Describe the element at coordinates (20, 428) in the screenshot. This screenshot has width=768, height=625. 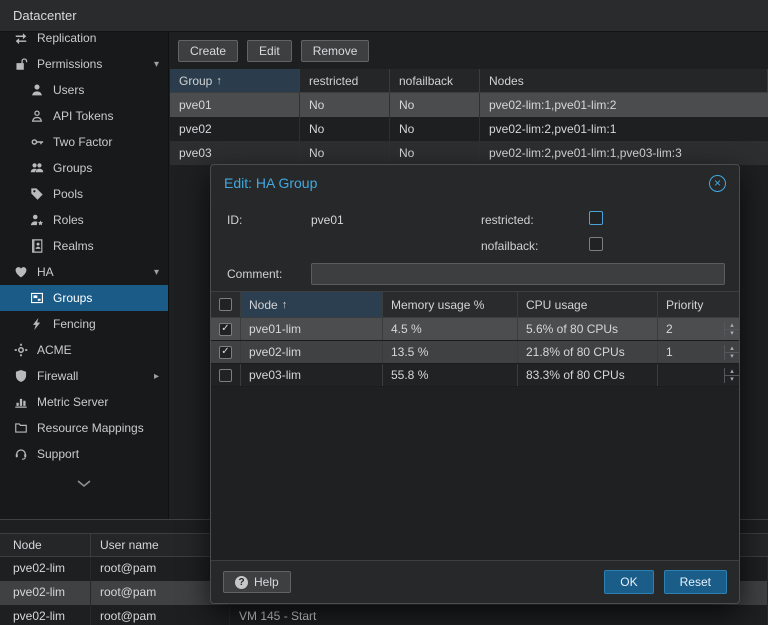
I see `folder-icon` at that location.